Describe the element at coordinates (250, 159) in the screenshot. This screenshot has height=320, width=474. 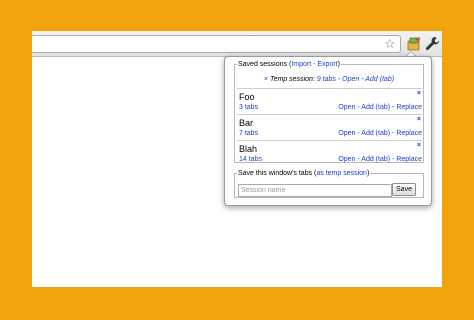
I see `session-tabs-link: 14 tabs` at that location.